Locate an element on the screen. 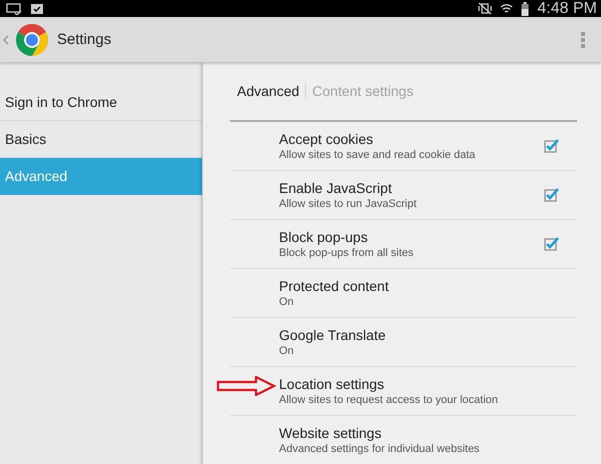  setting-summary: Block pop-ups from all sites is located at coordinates (346, 253).